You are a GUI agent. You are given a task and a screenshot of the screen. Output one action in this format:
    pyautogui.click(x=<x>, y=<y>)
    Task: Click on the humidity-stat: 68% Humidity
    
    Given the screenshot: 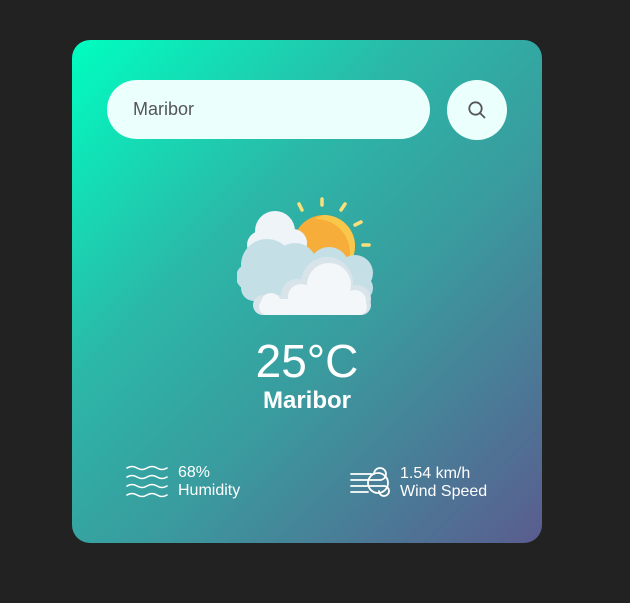 What is the action you would take?
    pyautogui.click(x=183, y=482)
    